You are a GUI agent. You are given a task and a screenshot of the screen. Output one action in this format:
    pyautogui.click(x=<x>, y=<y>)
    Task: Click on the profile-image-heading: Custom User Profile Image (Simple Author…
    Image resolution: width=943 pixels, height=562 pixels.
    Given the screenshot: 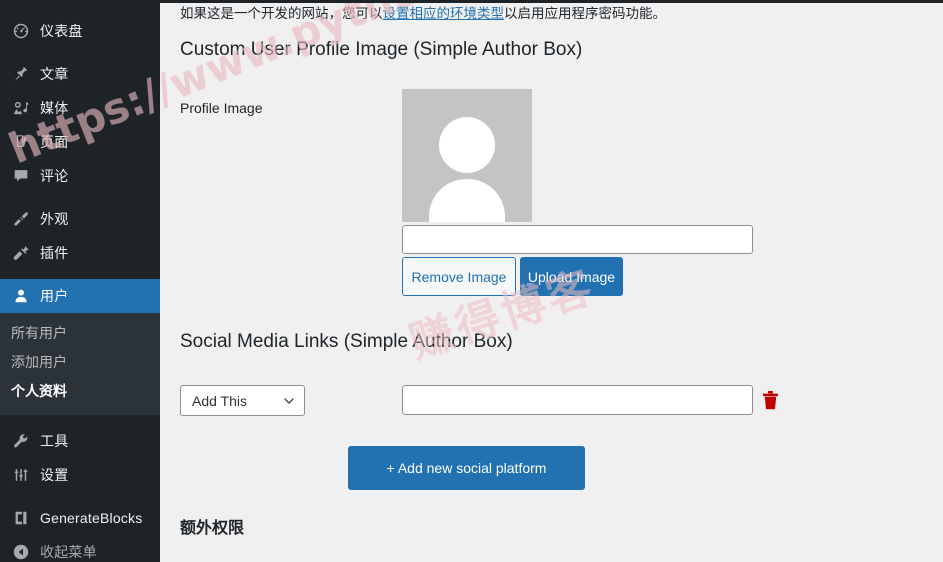 What is the action you would take?
    pyautogui.click(x=381, y=49)
    